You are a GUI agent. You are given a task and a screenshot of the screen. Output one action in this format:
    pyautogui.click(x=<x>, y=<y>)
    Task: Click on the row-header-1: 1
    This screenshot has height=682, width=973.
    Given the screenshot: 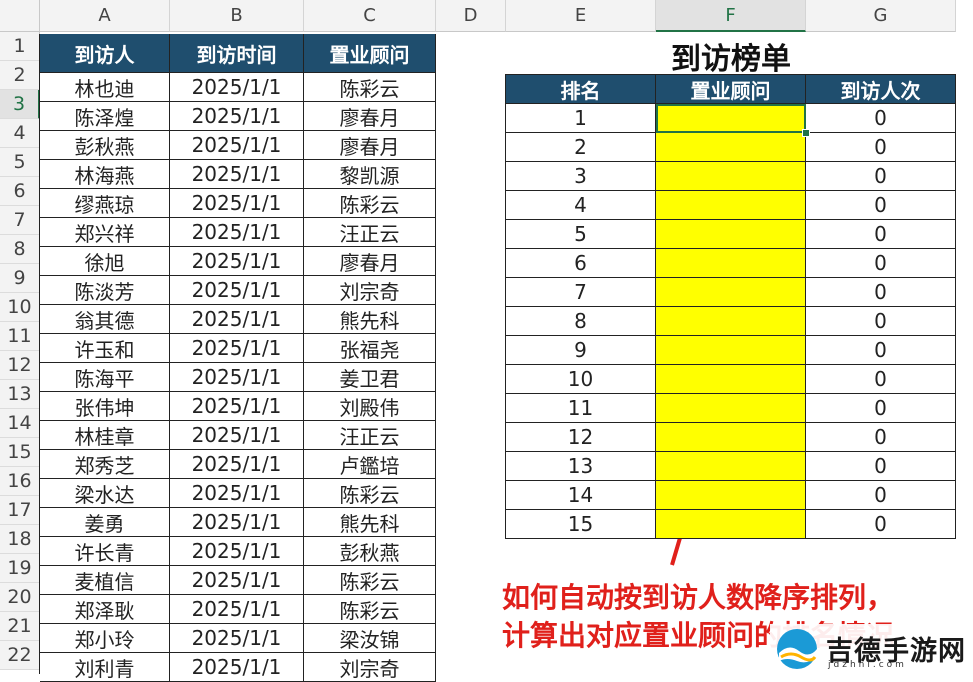 What is the action you would take?
    pyautogui.click(x=20, y=46)
    